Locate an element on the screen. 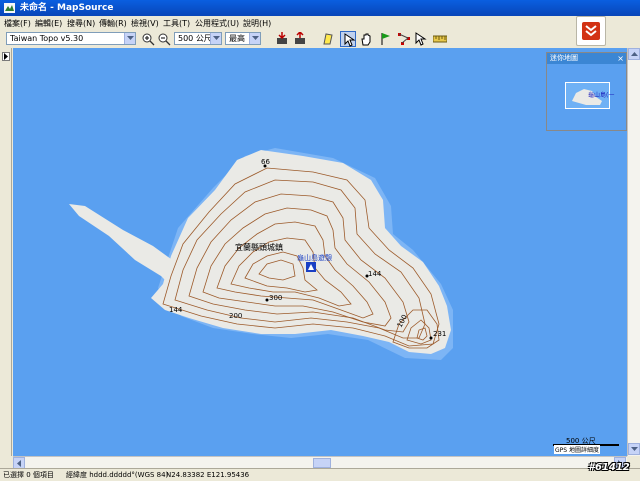 This screenshot has height=481, width=640. flag-icon is located at coordinates (385, 39).